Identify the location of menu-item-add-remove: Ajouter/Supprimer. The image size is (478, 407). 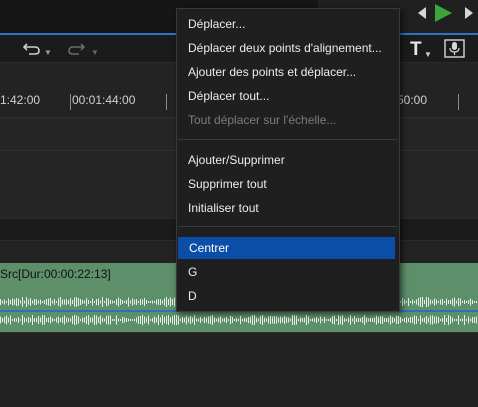
(286, 160).